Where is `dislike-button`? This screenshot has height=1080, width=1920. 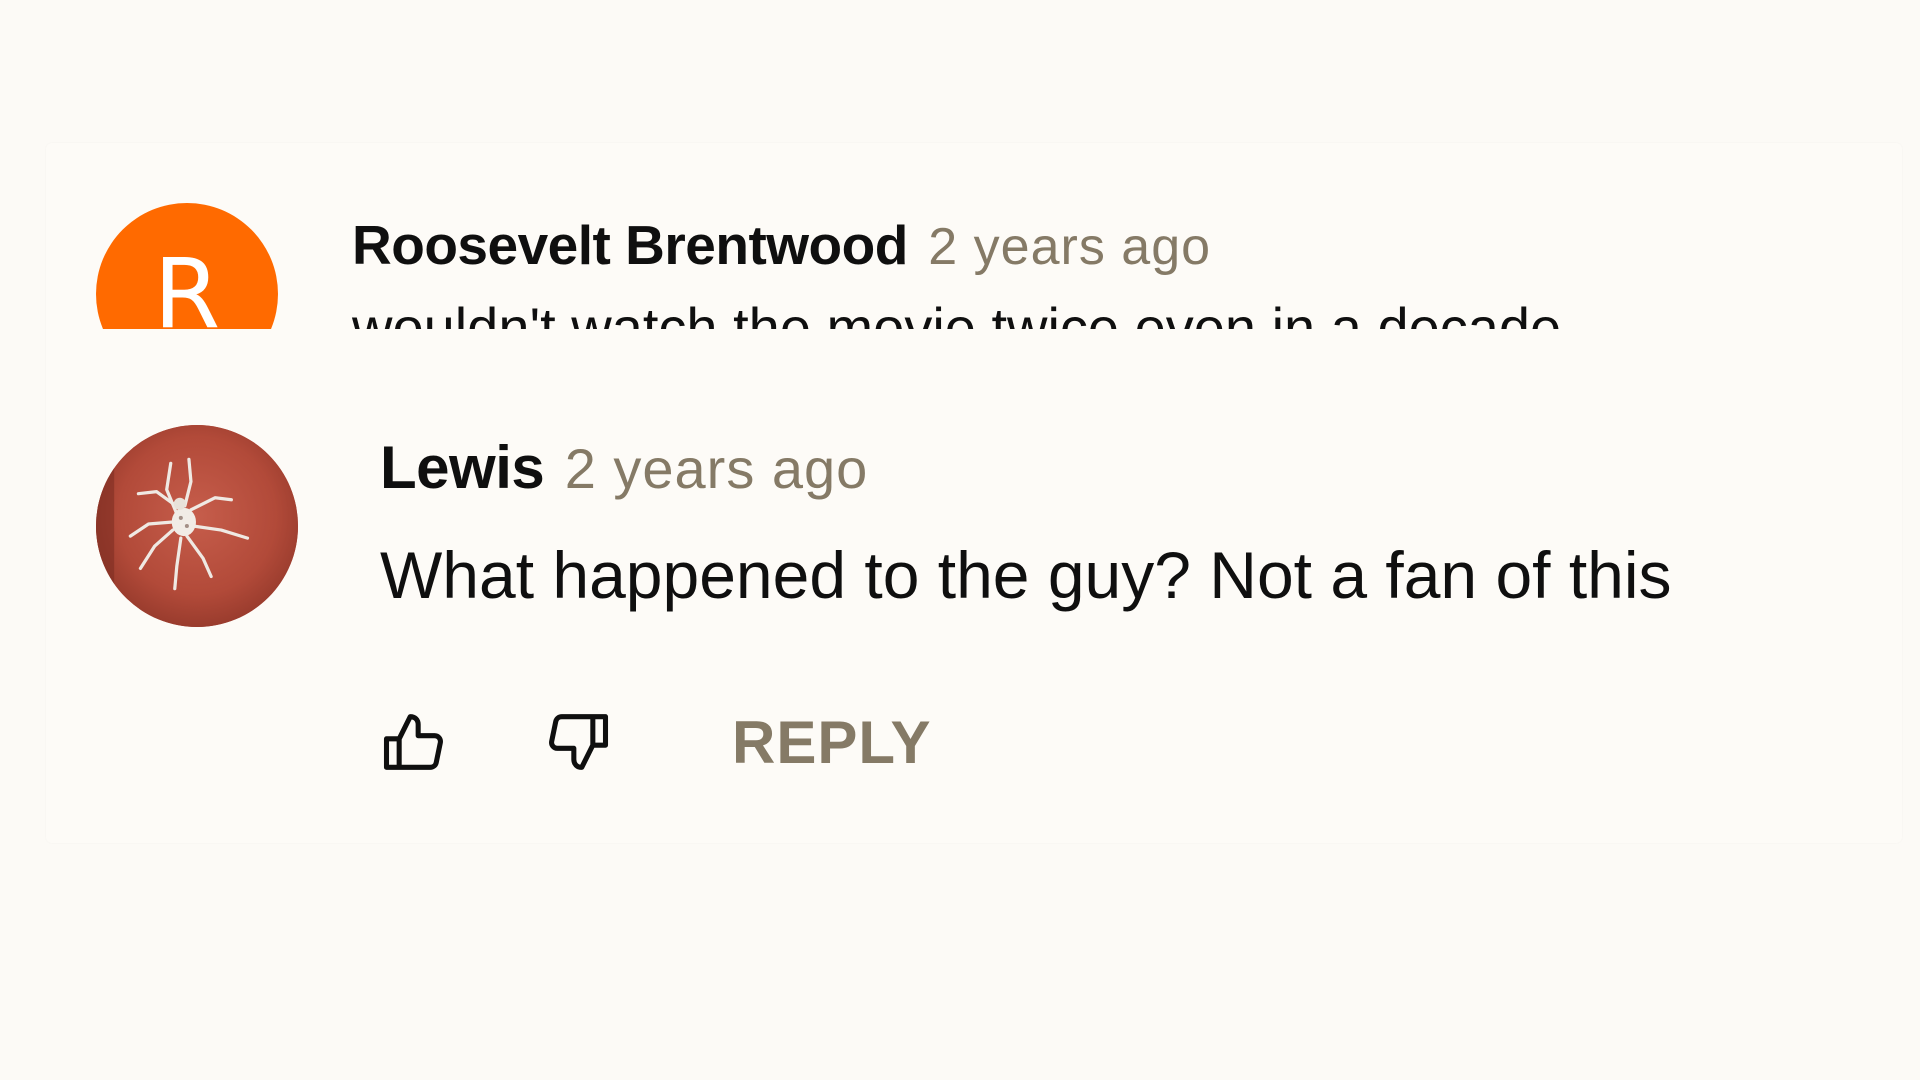 dislike-button is located at coordinates (577, 742).